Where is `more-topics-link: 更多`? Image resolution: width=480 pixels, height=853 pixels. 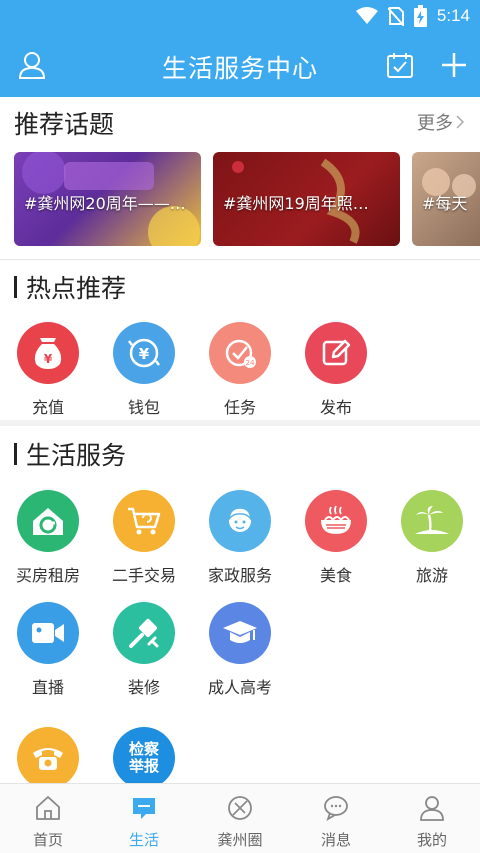
more-topics-link: 更多 is located at coordinates (440, 122).